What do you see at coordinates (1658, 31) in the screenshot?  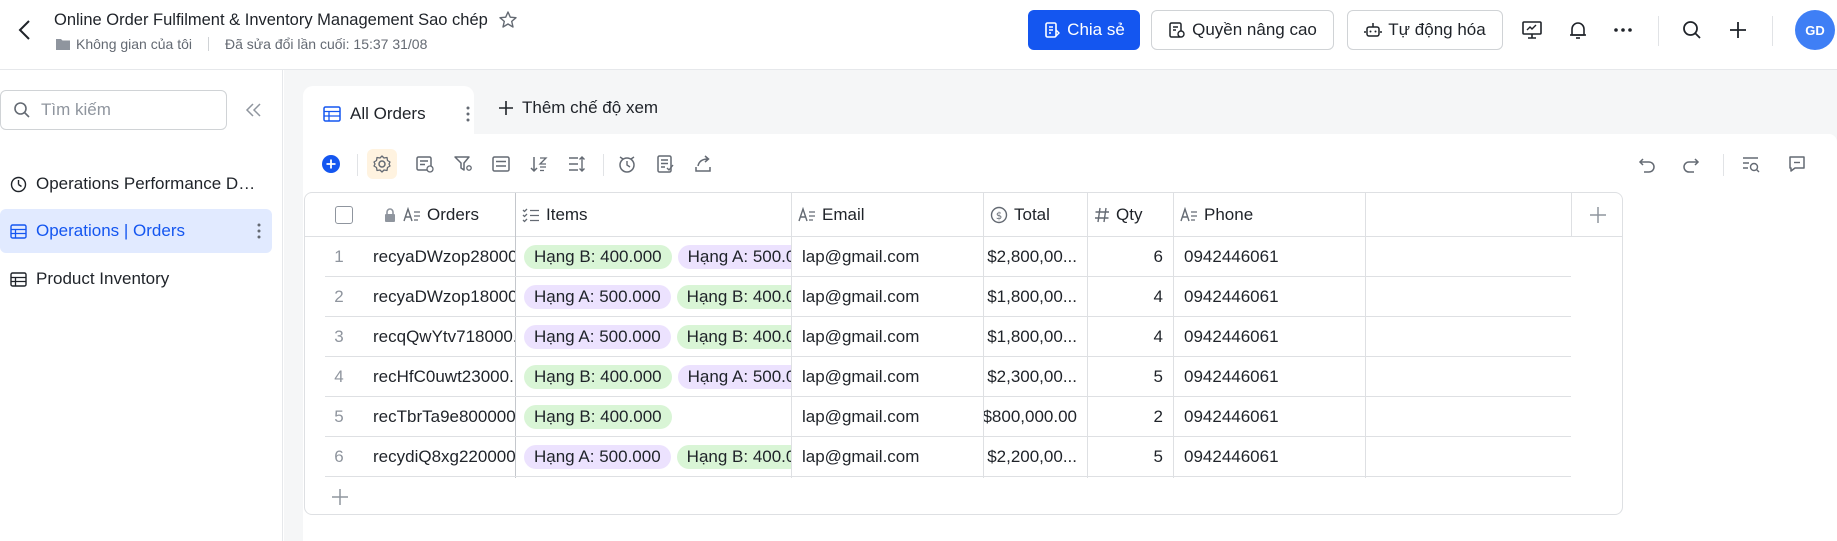 I see `header-divider` at bounding box center [1658, 31].